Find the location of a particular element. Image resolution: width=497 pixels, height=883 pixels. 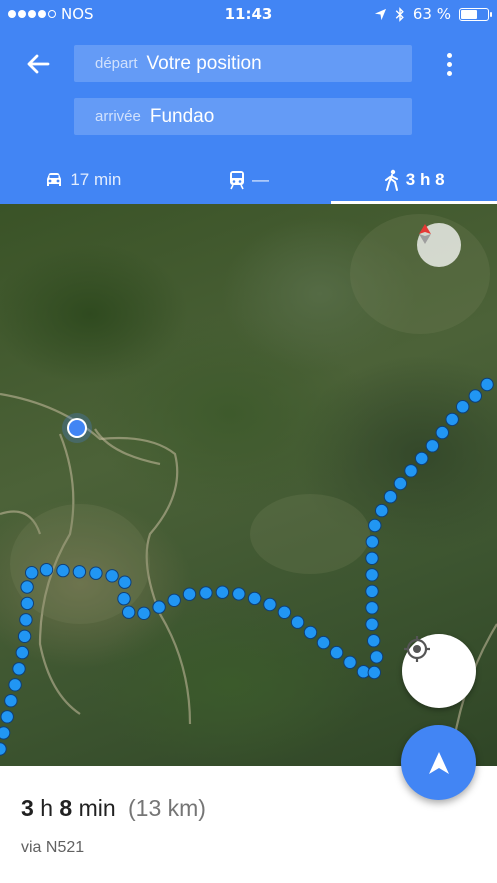

destination-value: Fundao is located at coordinates (182, 116).